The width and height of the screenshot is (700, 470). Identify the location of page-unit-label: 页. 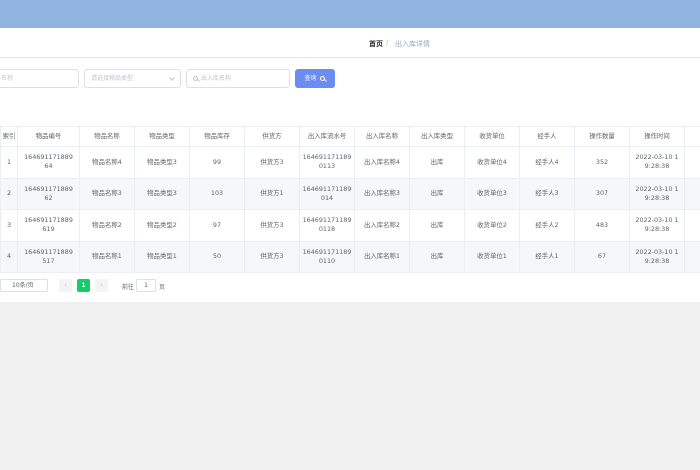
(162, 287).